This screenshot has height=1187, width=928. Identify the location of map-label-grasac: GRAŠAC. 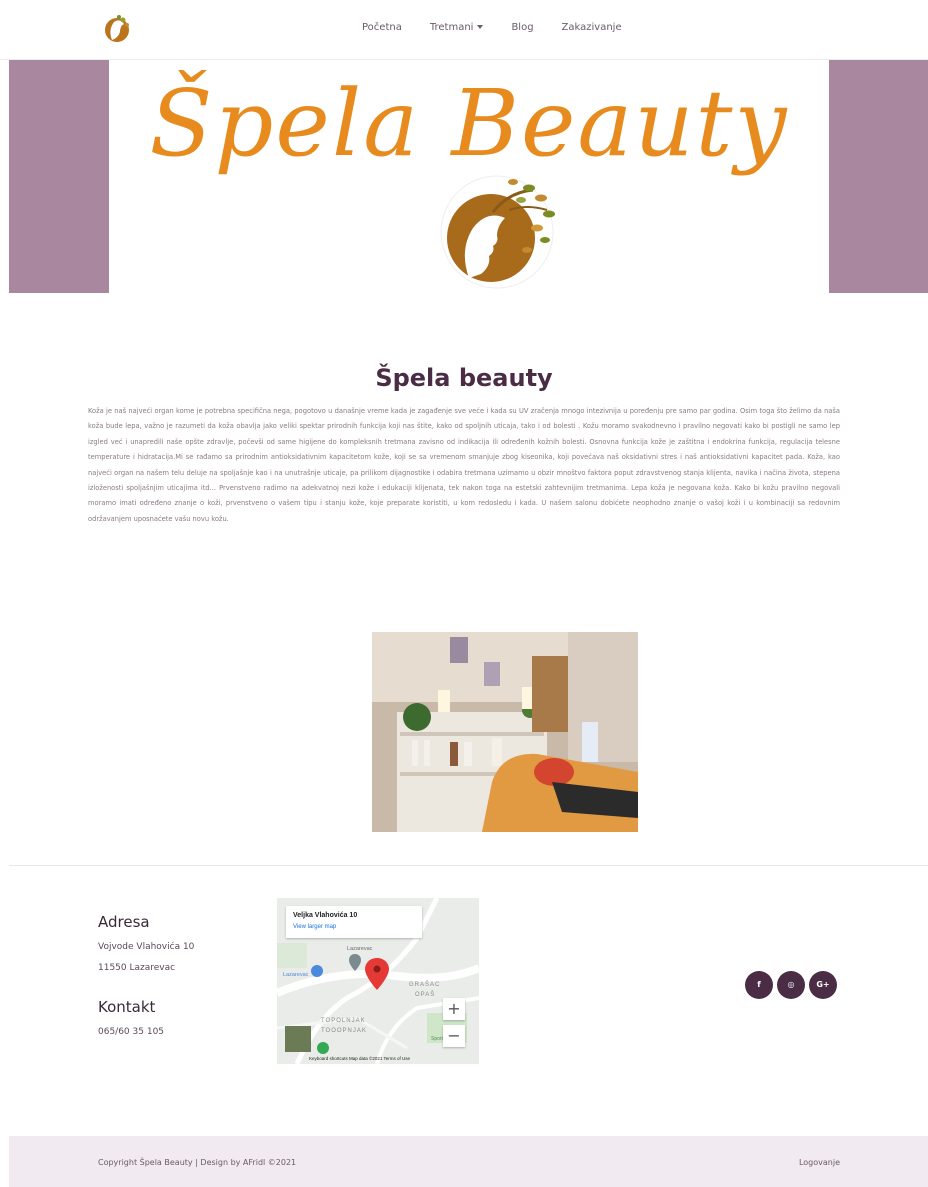
(424, 984).